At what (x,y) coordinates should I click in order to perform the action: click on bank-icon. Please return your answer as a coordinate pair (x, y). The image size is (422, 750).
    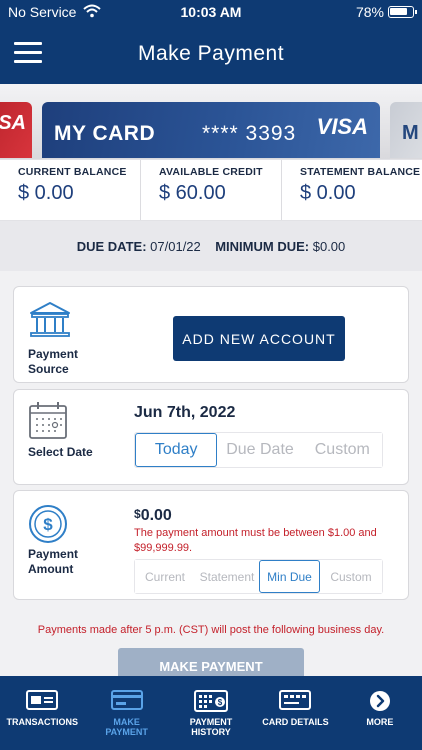
    Looking at the image, I should click on (50, 322).